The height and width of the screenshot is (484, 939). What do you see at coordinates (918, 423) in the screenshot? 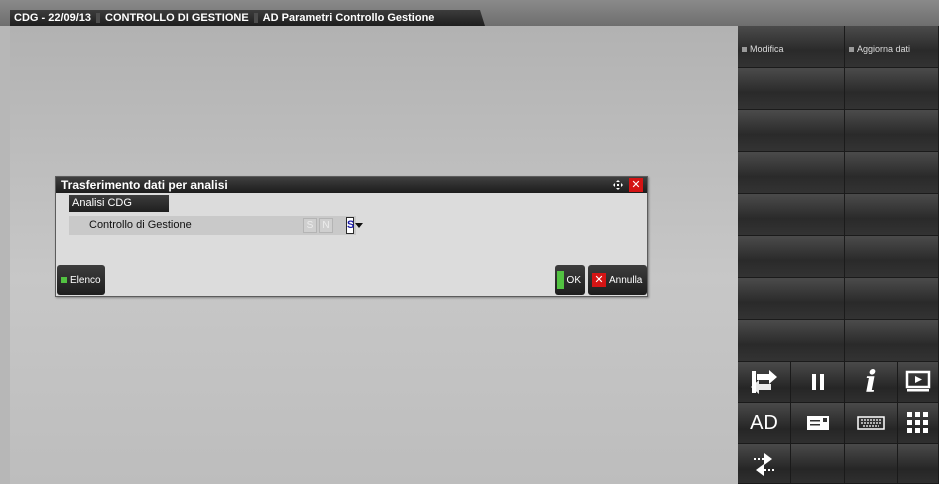
I see `grid-menu-icon` at bounding box center [918, 423].